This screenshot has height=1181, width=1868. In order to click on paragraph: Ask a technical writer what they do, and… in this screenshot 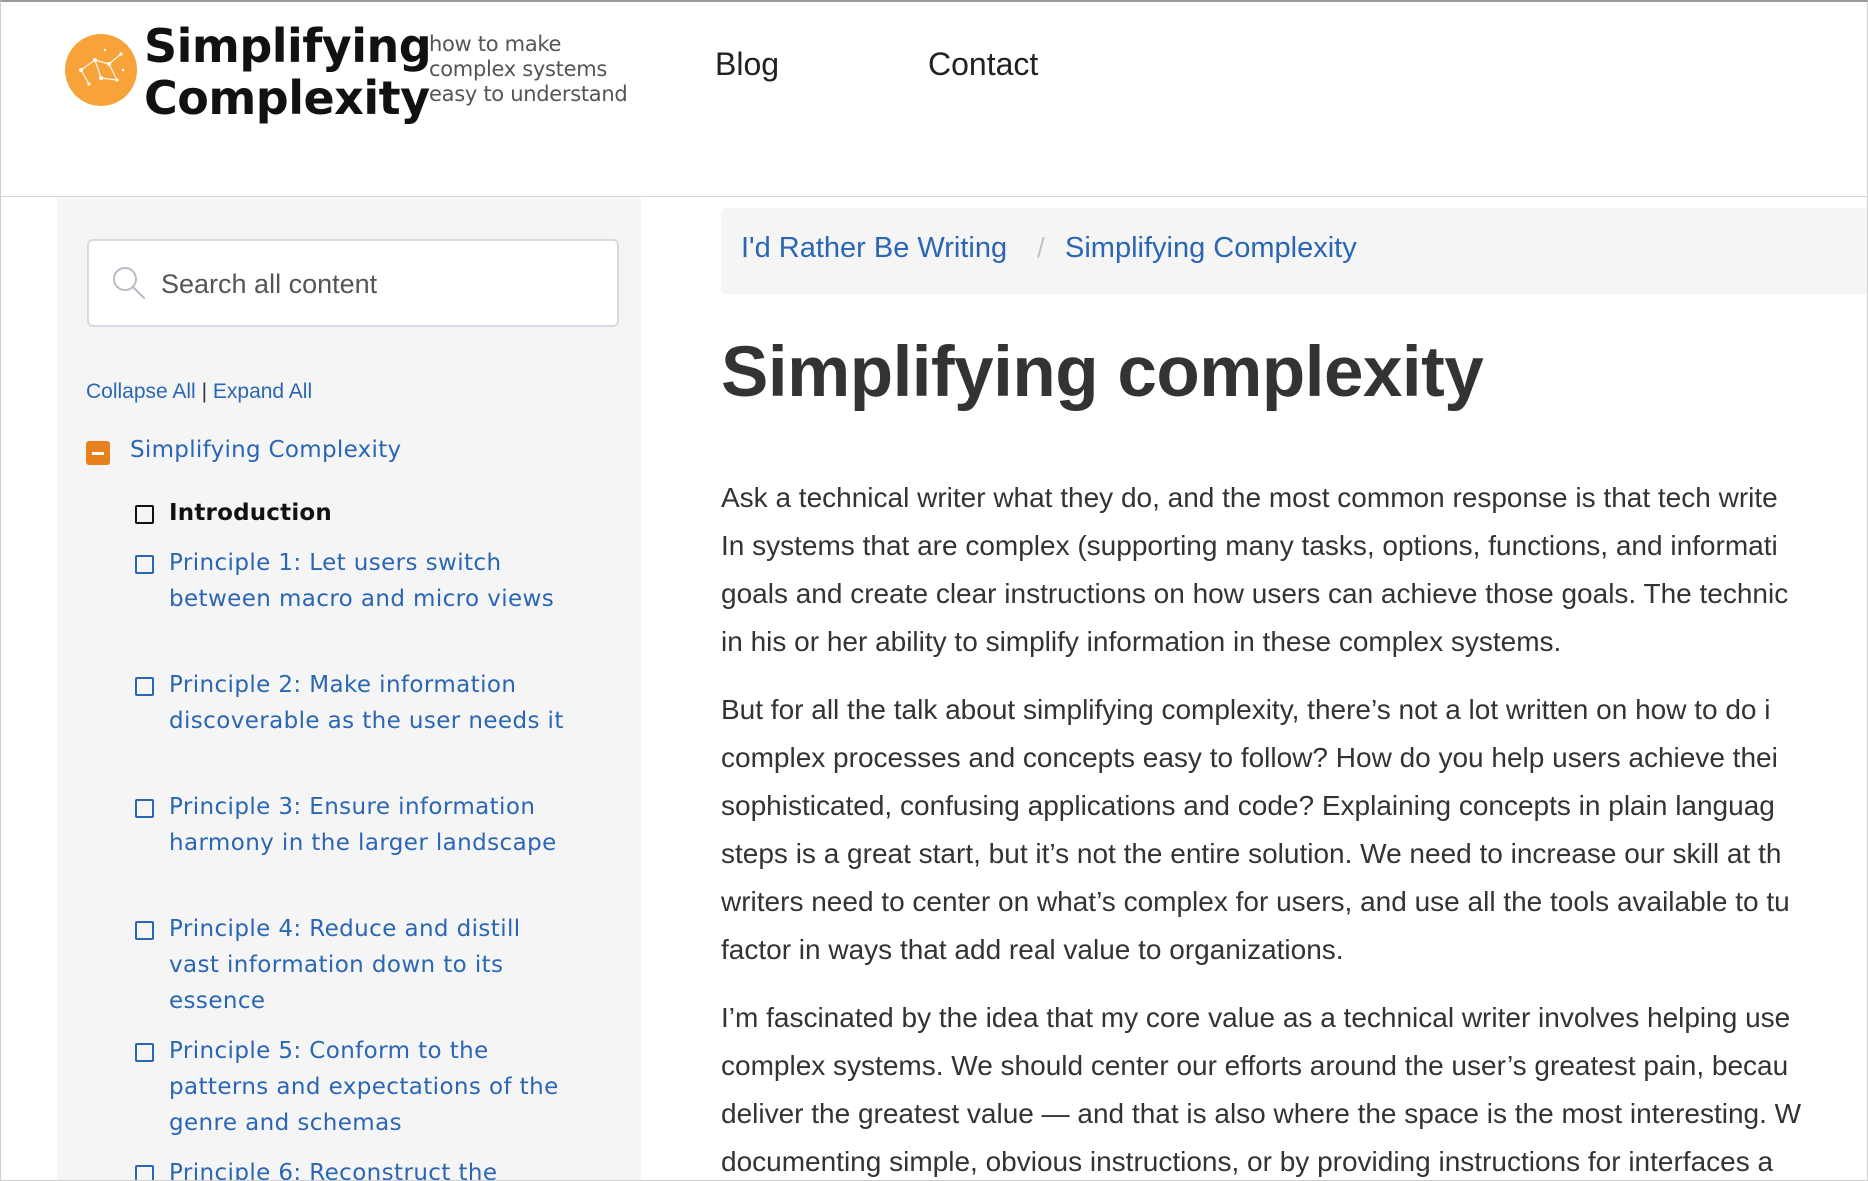, I will do `click(1254, 570)`.